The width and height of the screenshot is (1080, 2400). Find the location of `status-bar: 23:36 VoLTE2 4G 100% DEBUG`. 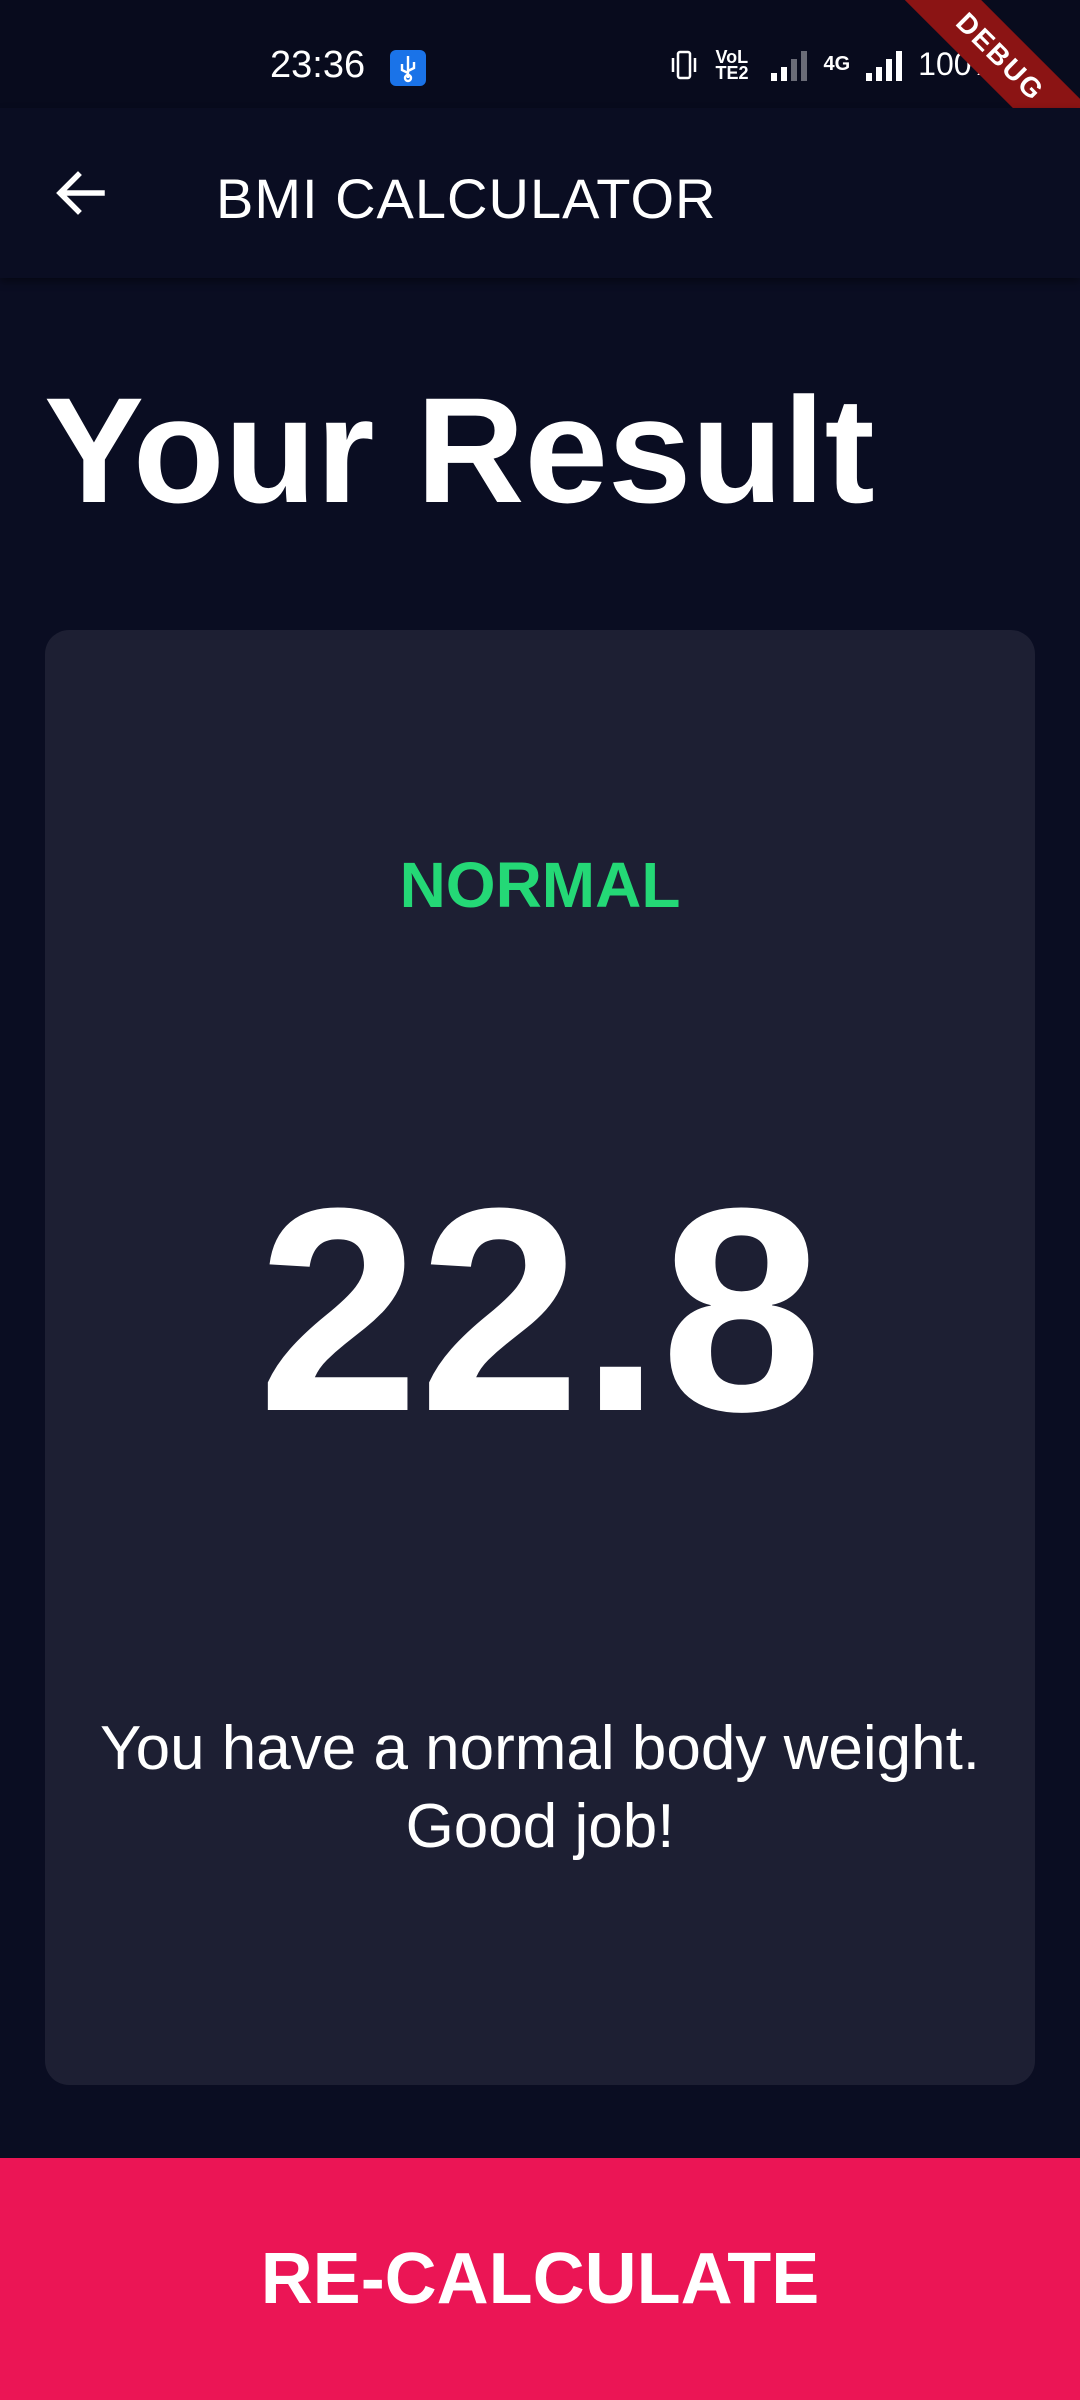

status-bar: 23:36 VoLTE2 4G 100% DEBUG is located at coordinates (540, 91).